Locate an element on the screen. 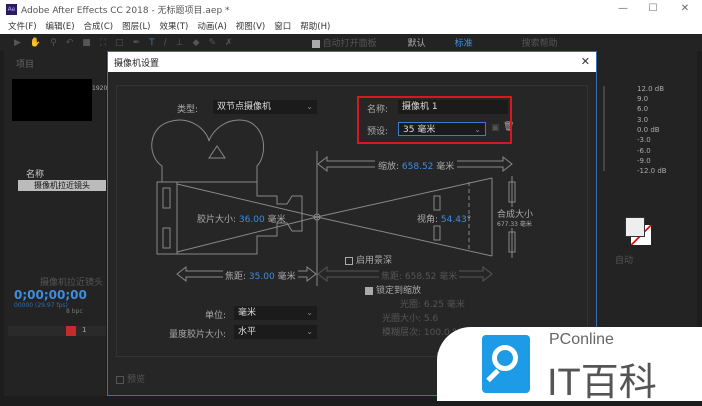  zoom-value: 658.52 is located at coordinates (418, 167).